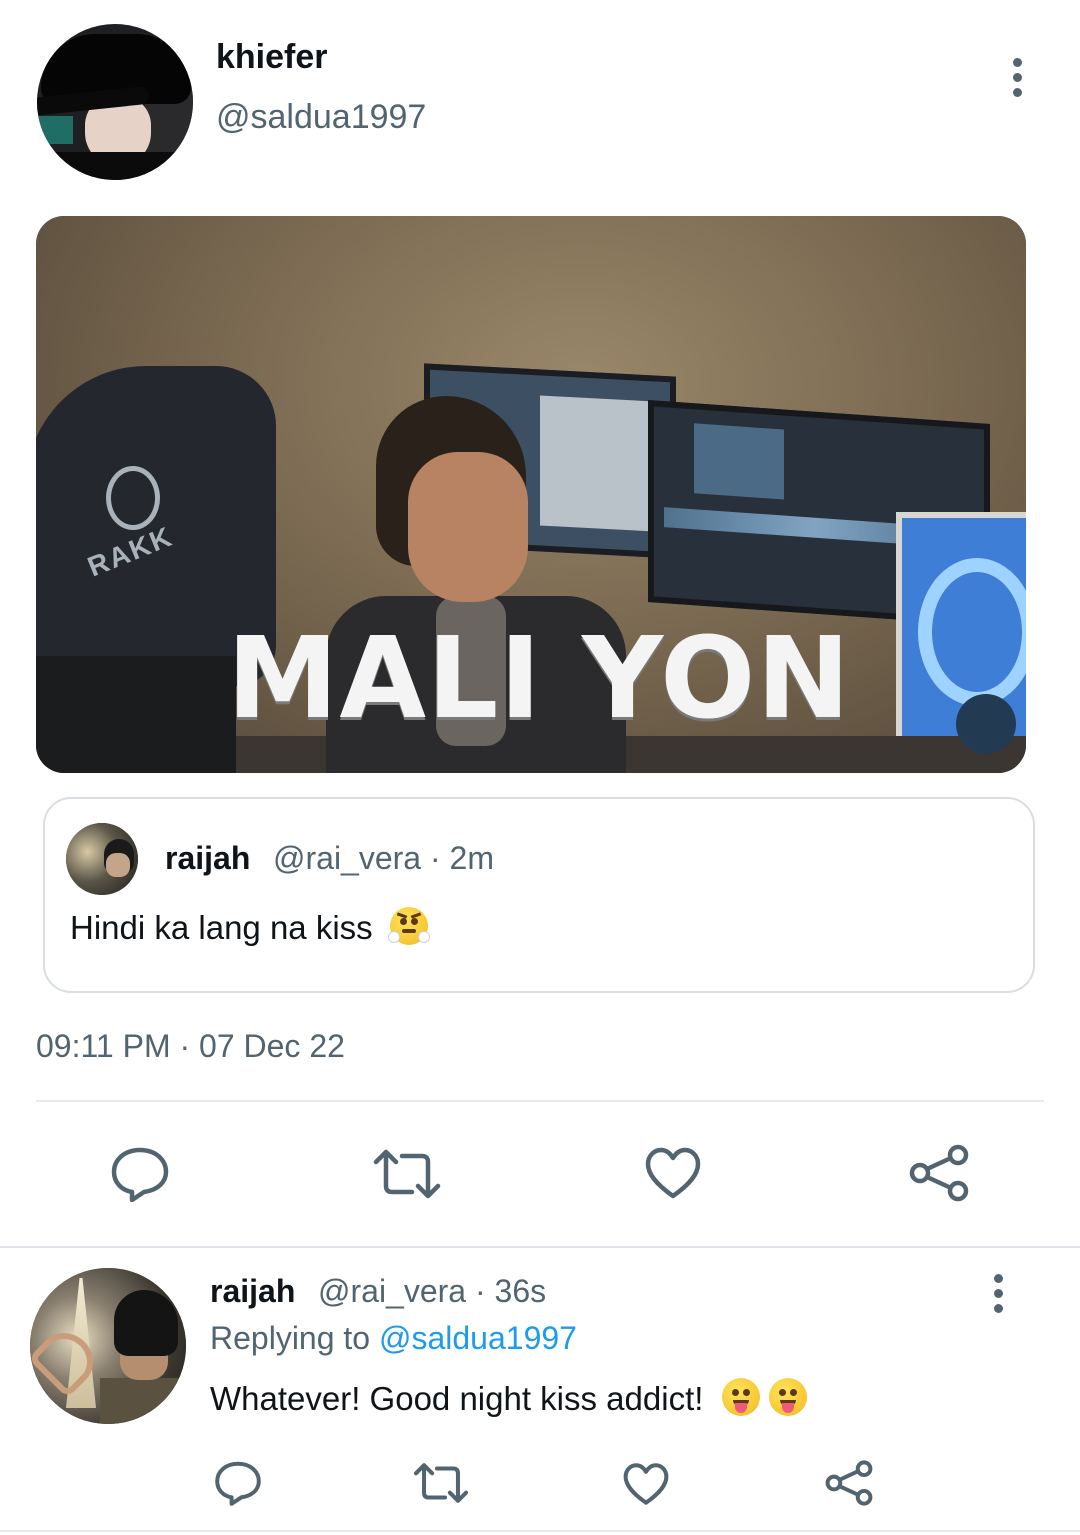 The width and height of the screenshot is (1080, 1535). I want to click on media-caption: MALI YON, so click(539, 679).